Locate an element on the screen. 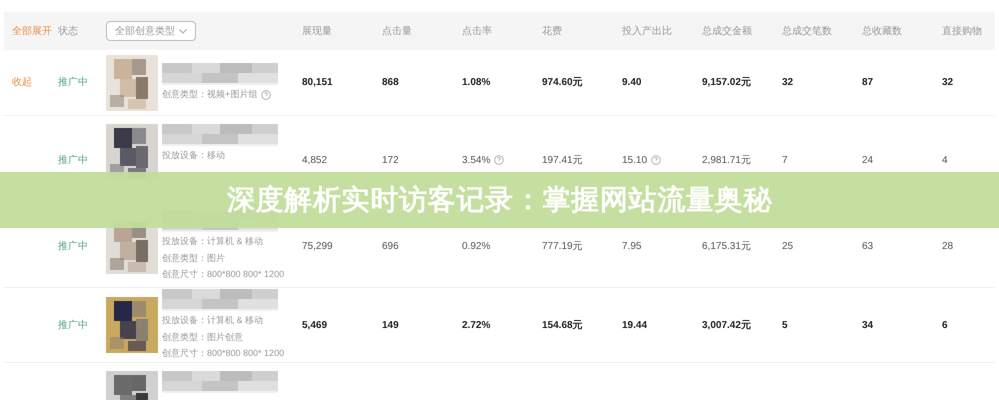  table-cell-text: 7.95 is located at coordinates (632, 247).